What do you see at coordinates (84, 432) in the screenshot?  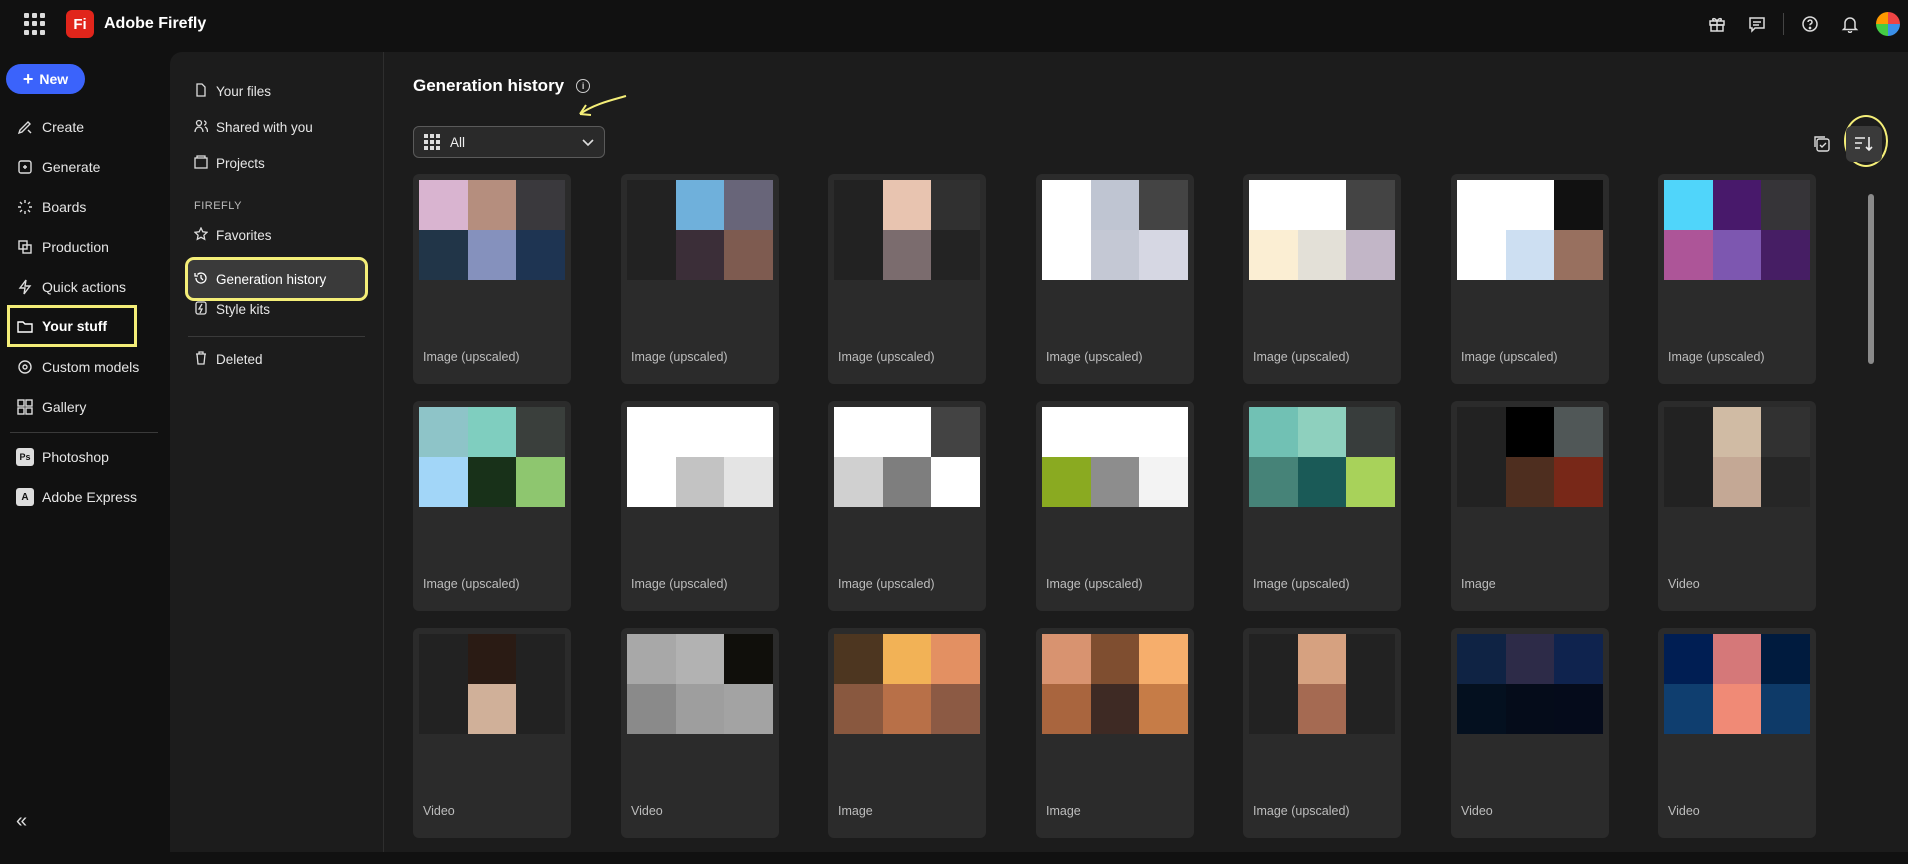 I see `rail-divider` at bounding box center [84, 432].